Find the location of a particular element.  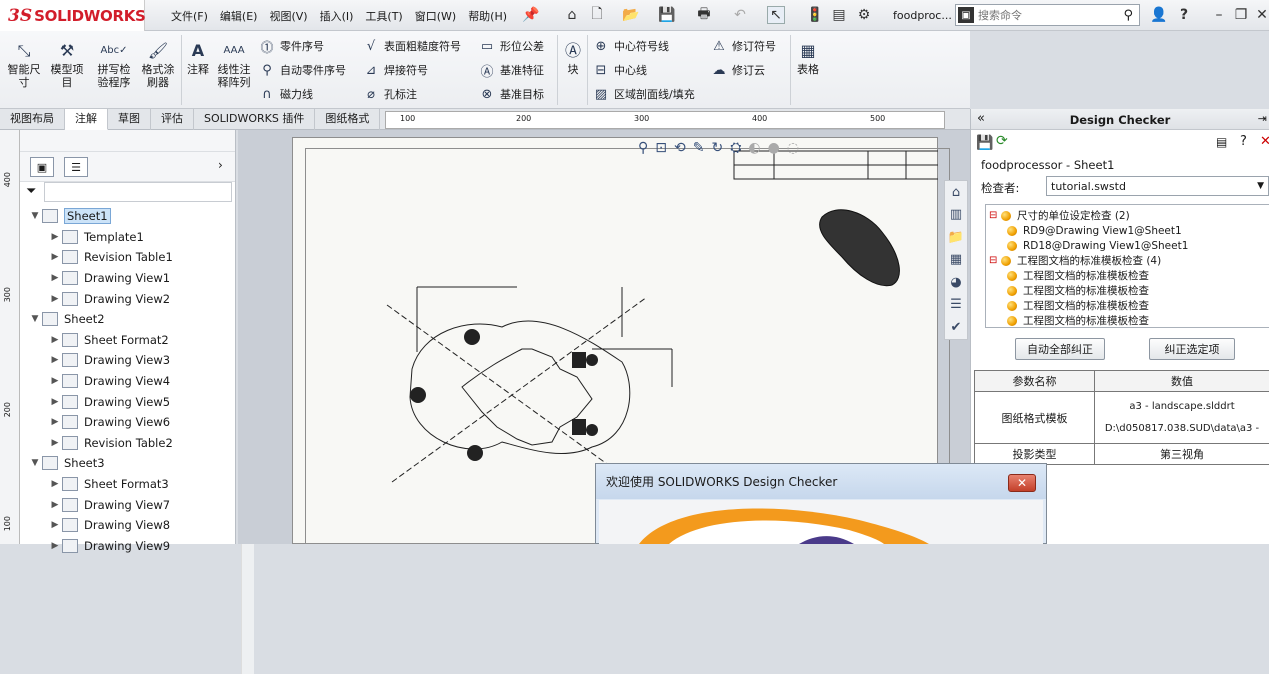

menu-window: 窗口(W) is located at coordinates (435, 16).